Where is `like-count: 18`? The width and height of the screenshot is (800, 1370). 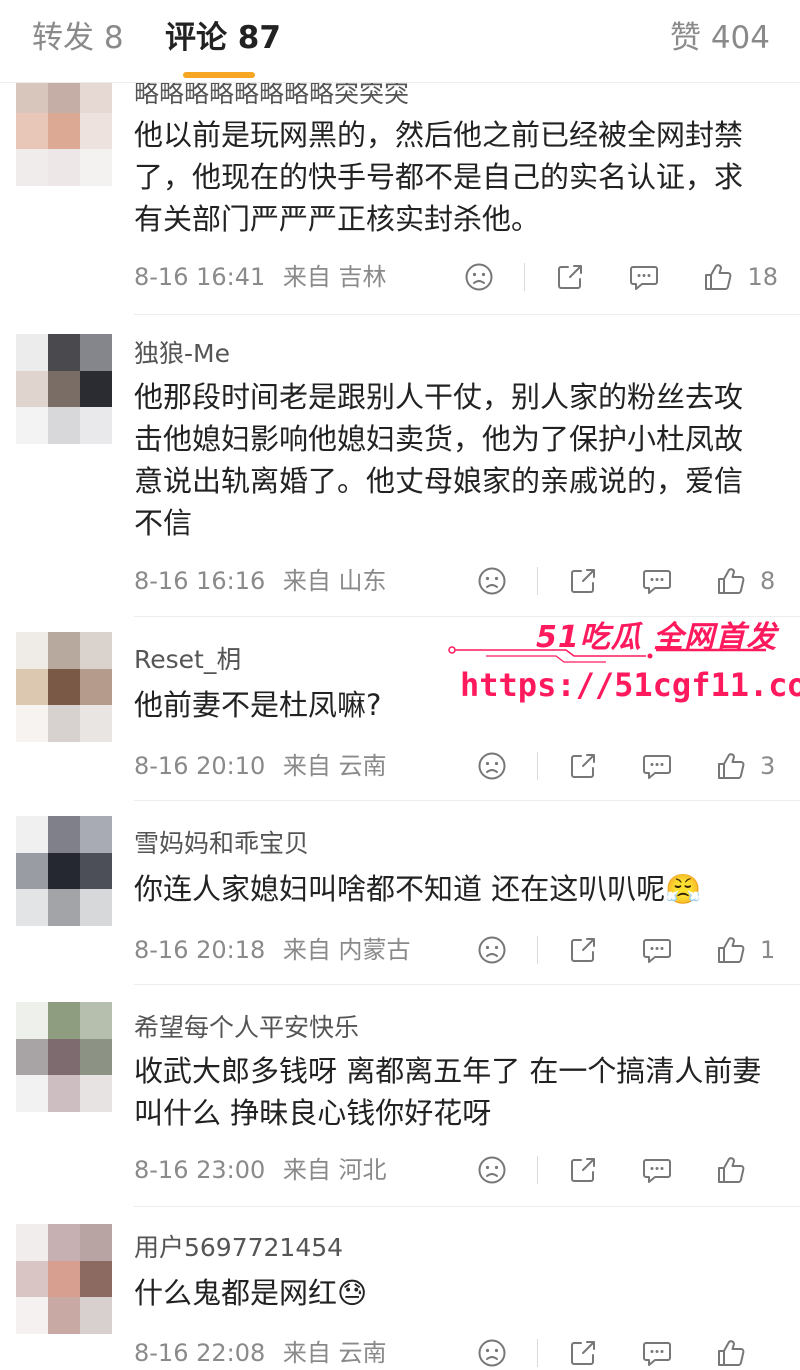
like-count: 18 is located at coordinates (762, 277).